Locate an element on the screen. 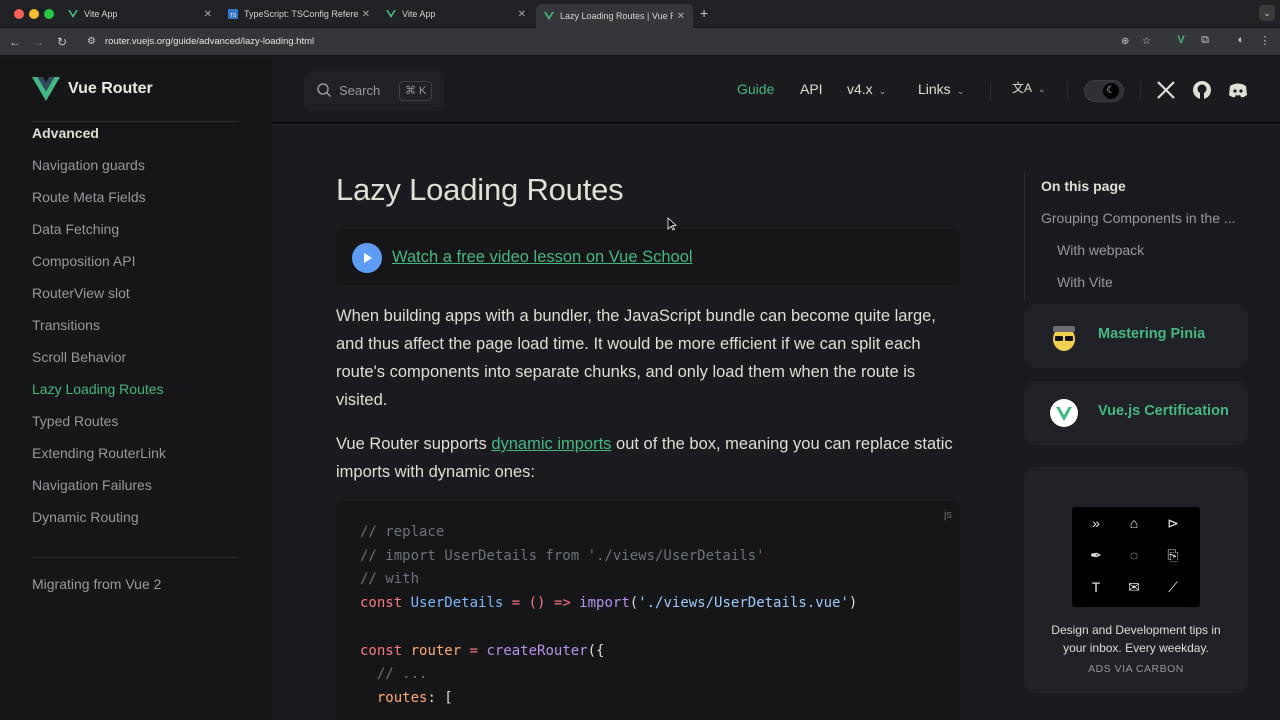 The width and height of the screenshot is (1280, 720). ad-image: » ⌂ ⊳ ✒ ◌ ⎘ T ✉ ⟋ is located at coordinates (1136, 557).